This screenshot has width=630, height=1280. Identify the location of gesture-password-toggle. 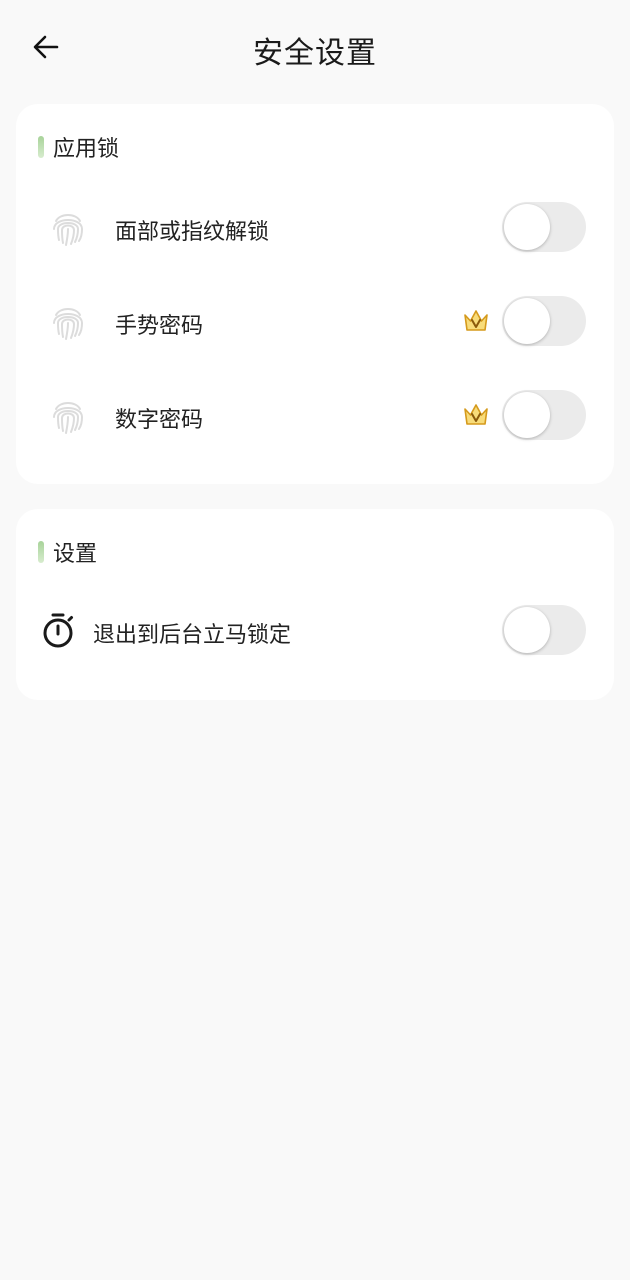
(544, 321).